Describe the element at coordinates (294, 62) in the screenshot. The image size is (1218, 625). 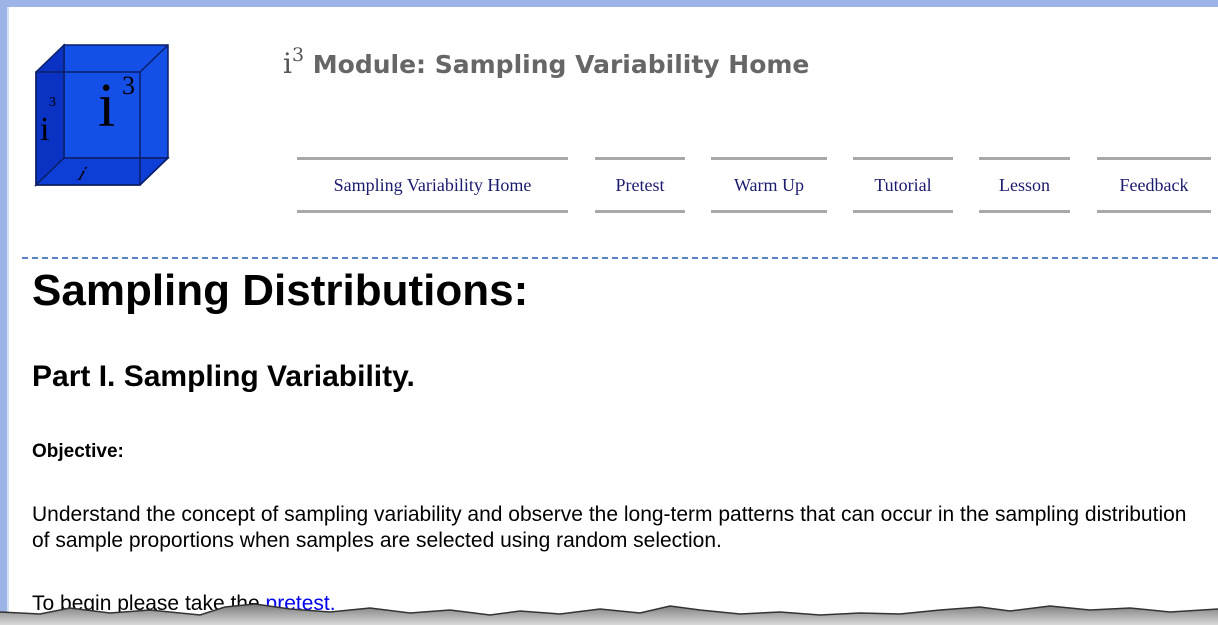
I see `module-title-prefix: i3` at that location.